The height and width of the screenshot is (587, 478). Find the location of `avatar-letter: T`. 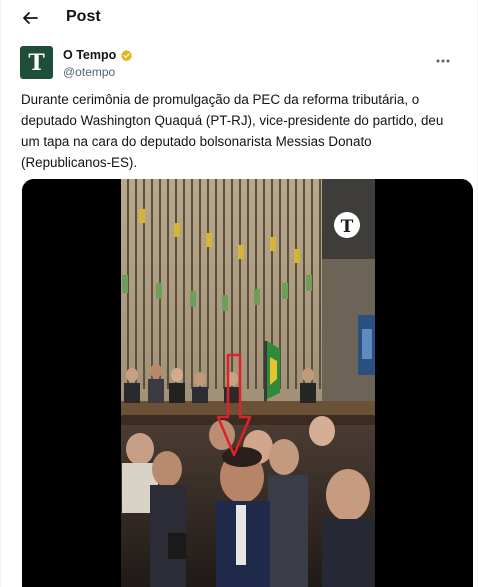

avatar-letter: T is located at coordinates (36, 62).